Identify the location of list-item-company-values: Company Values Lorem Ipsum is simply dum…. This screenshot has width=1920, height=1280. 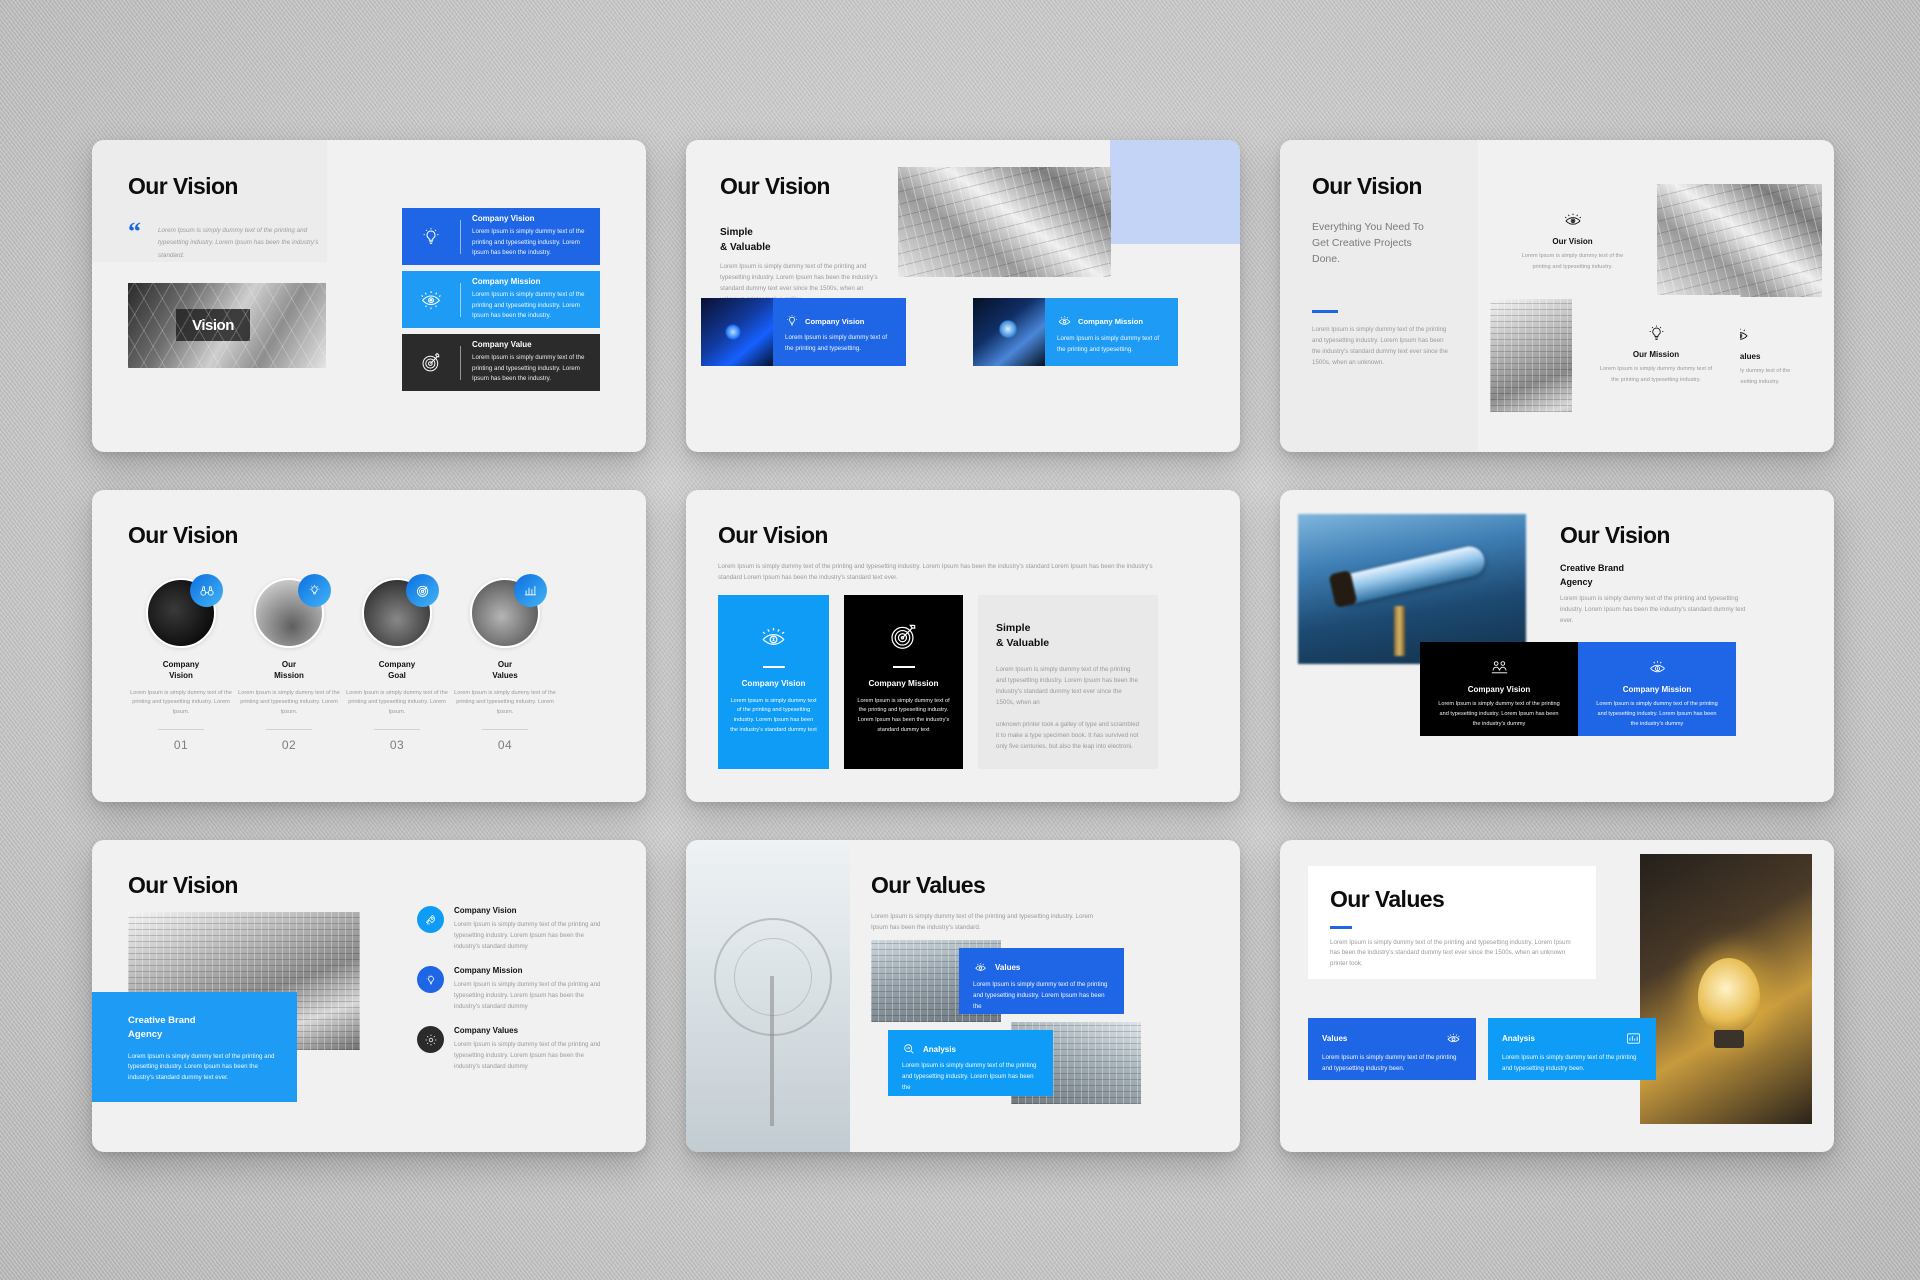
(512, 1049).